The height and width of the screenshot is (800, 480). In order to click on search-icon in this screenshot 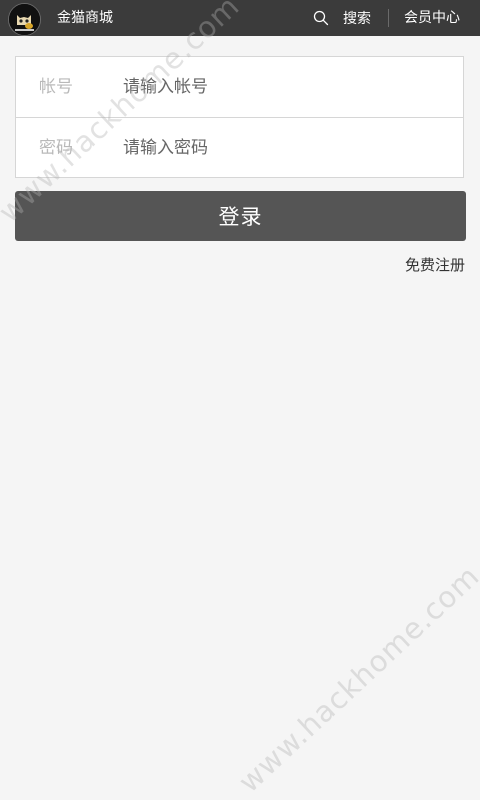, I will do `click(321, 18)`.